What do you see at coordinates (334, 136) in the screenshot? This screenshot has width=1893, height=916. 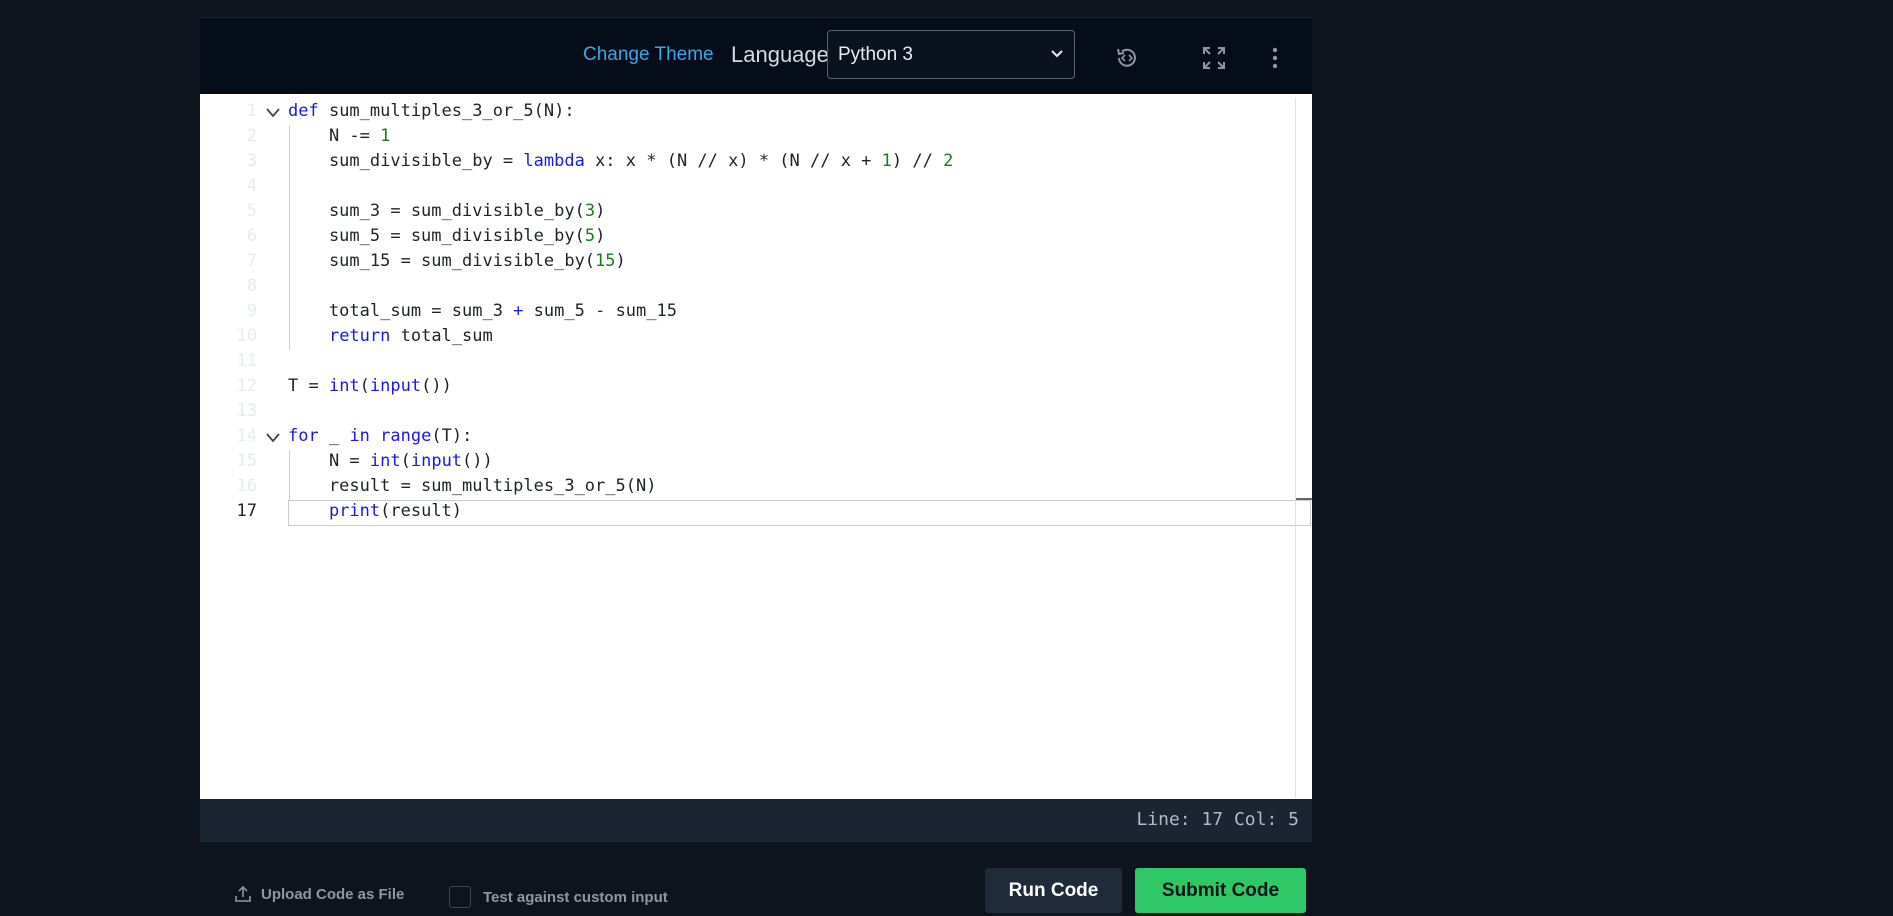 I see `code-token: N -=` at bounding box center [334, 136].